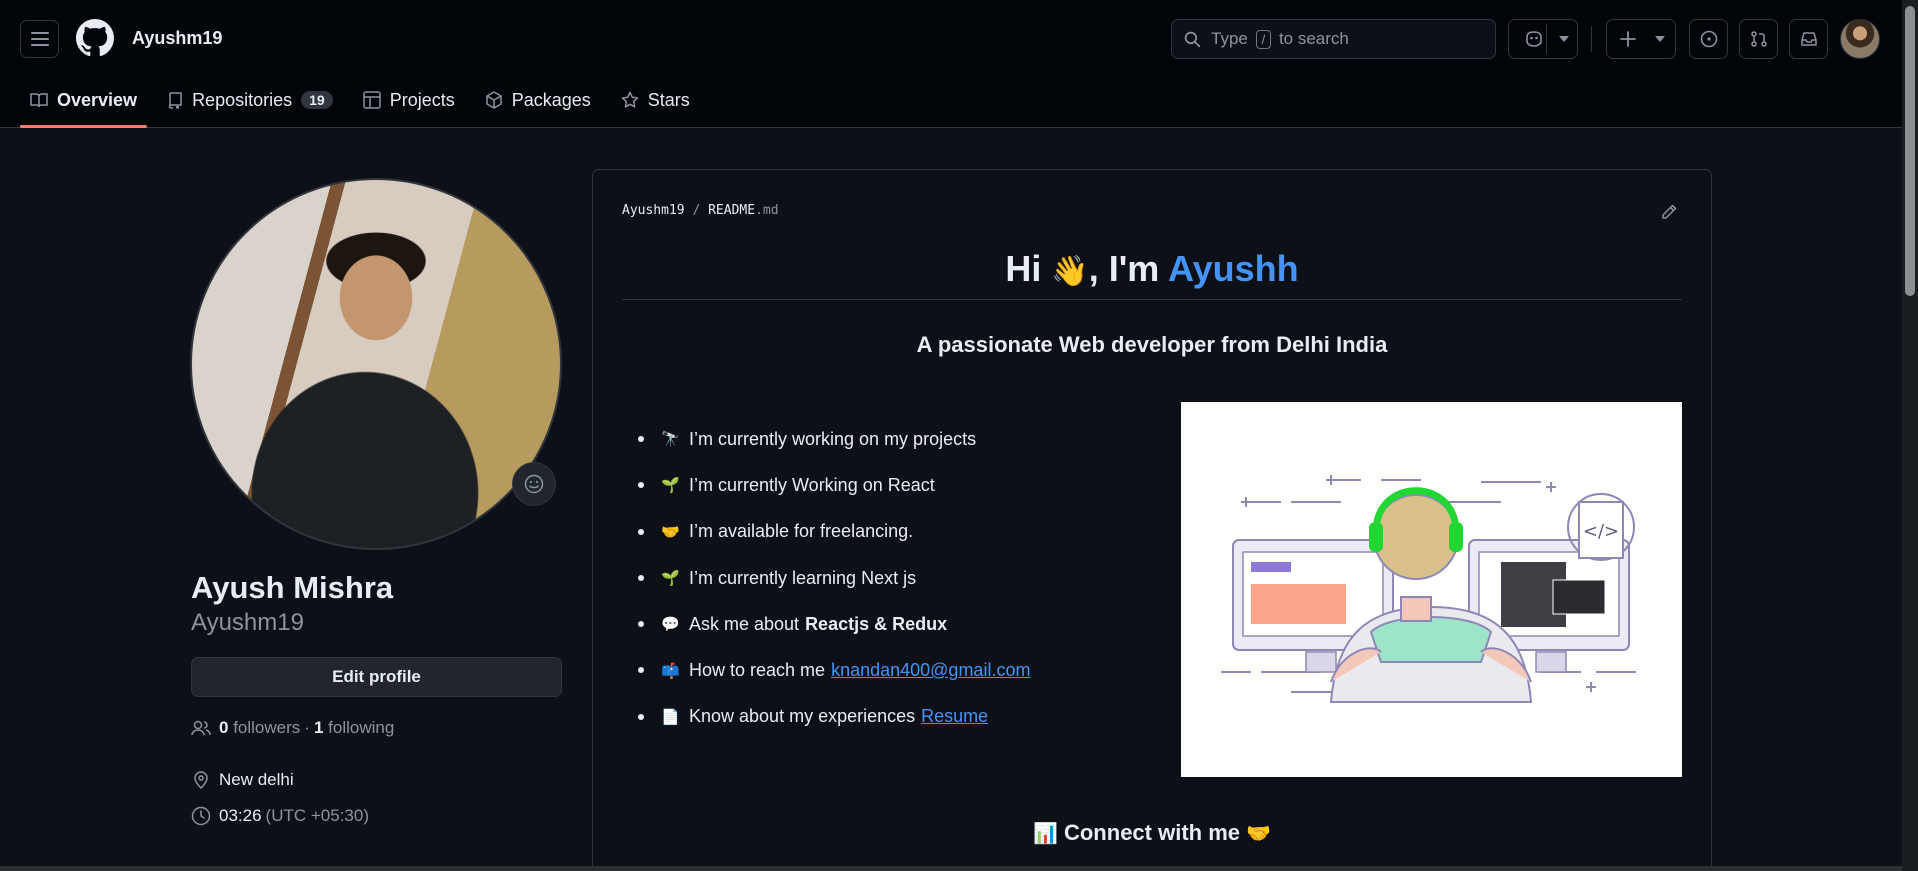  I want to click on profile-localtime: 03:26 (UTC +05:30), so click(280, 816).